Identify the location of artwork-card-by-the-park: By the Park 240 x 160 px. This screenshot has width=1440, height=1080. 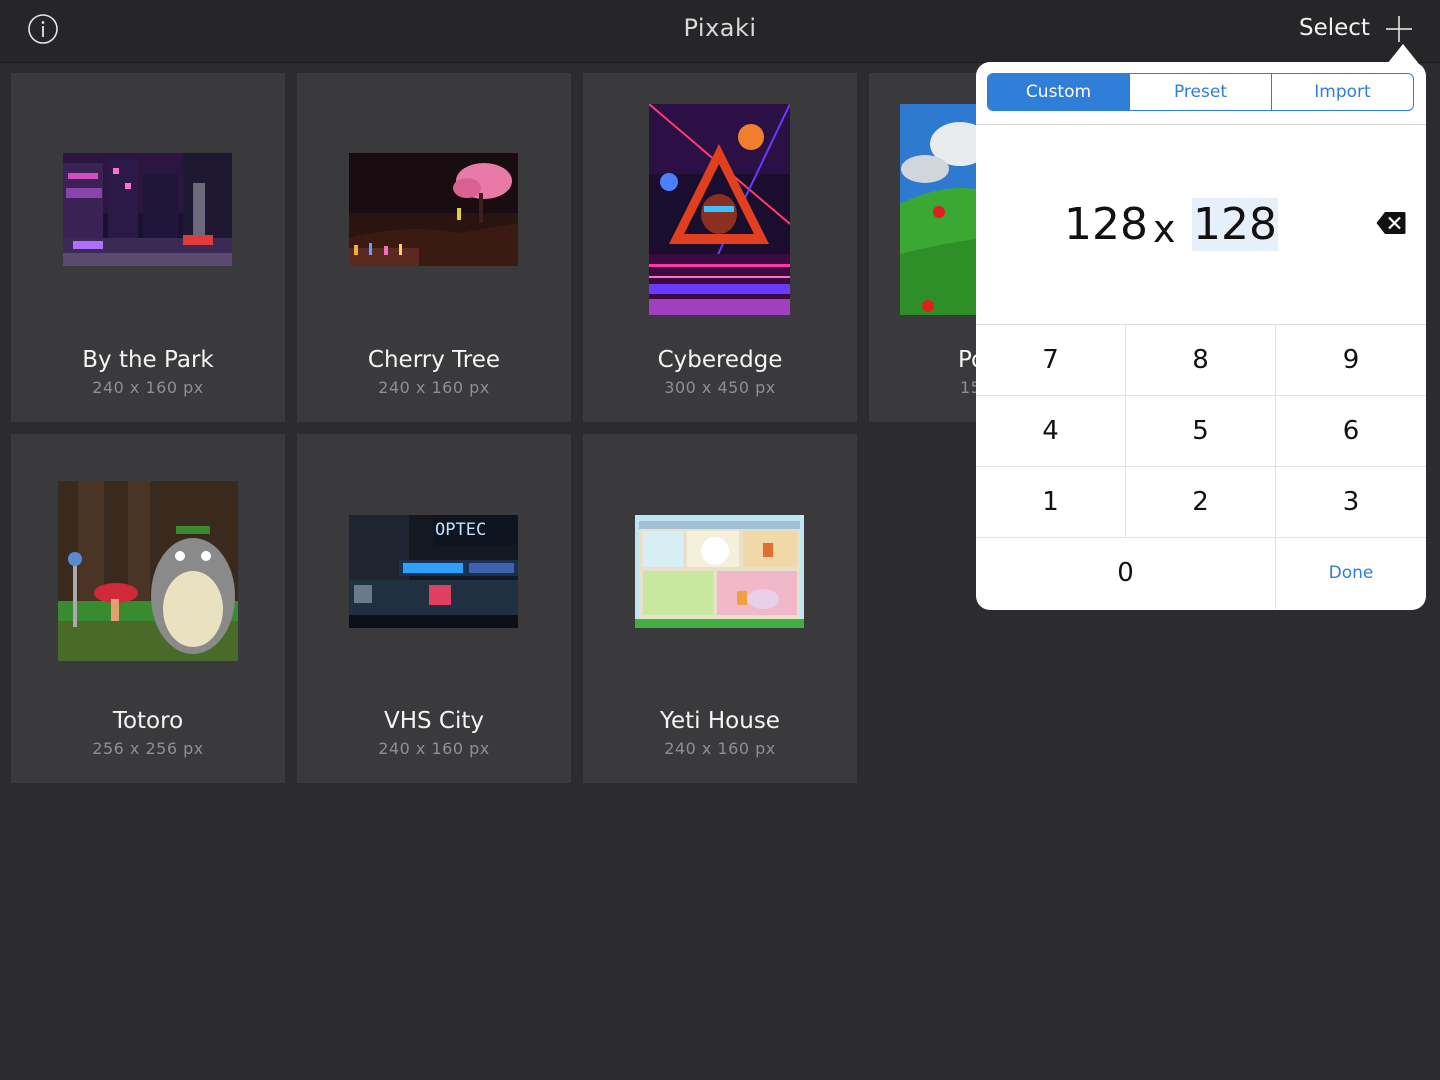
(148, 247).